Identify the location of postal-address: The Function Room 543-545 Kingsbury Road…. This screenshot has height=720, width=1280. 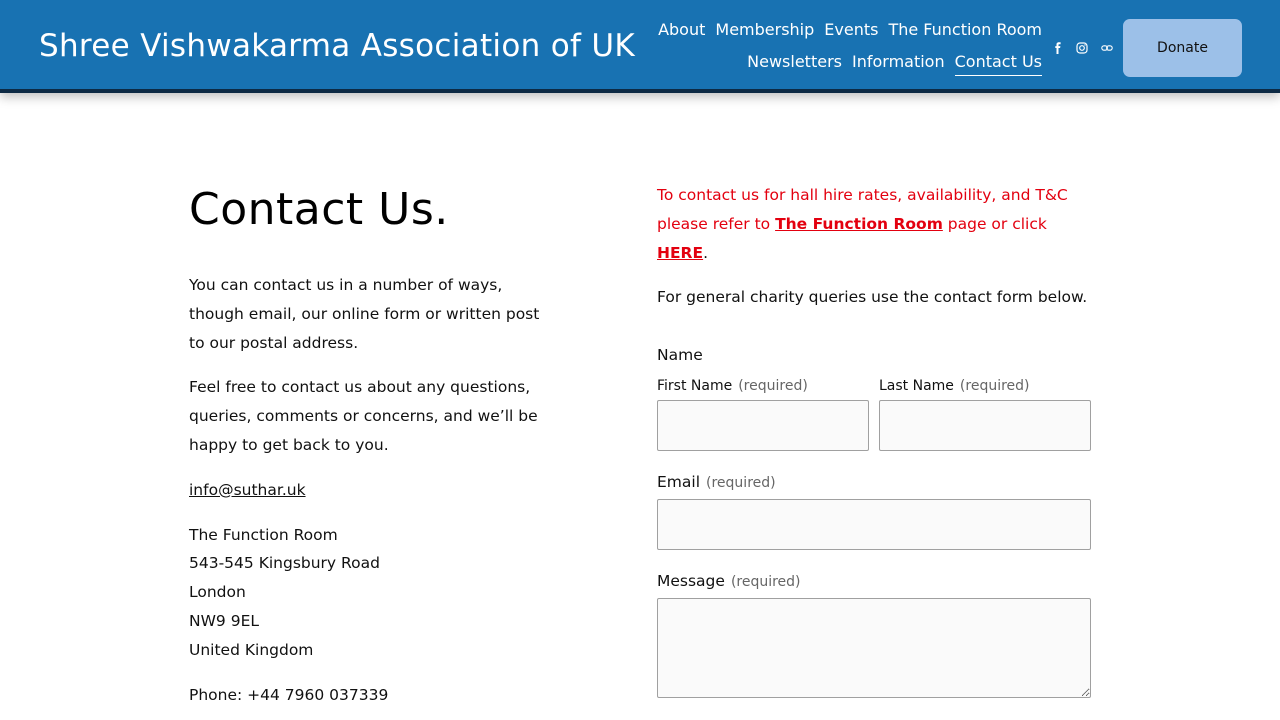
(374, 593).